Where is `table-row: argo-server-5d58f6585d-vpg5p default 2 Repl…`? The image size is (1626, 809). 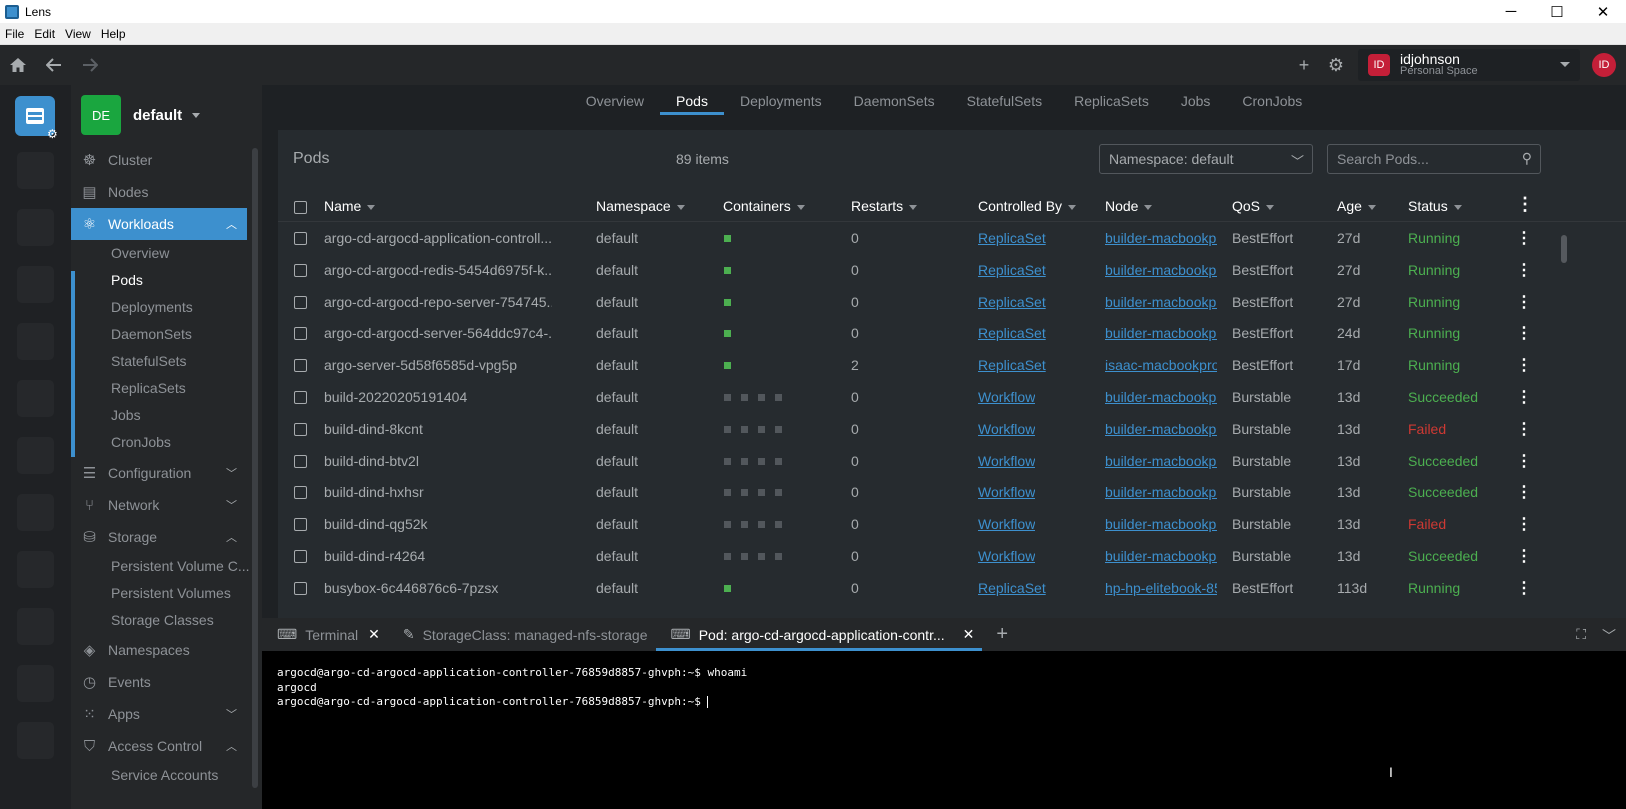 table-row: argo-server-5d58f6585d-vpg5p default 2 Repl… is located at coordinates (952, 366).